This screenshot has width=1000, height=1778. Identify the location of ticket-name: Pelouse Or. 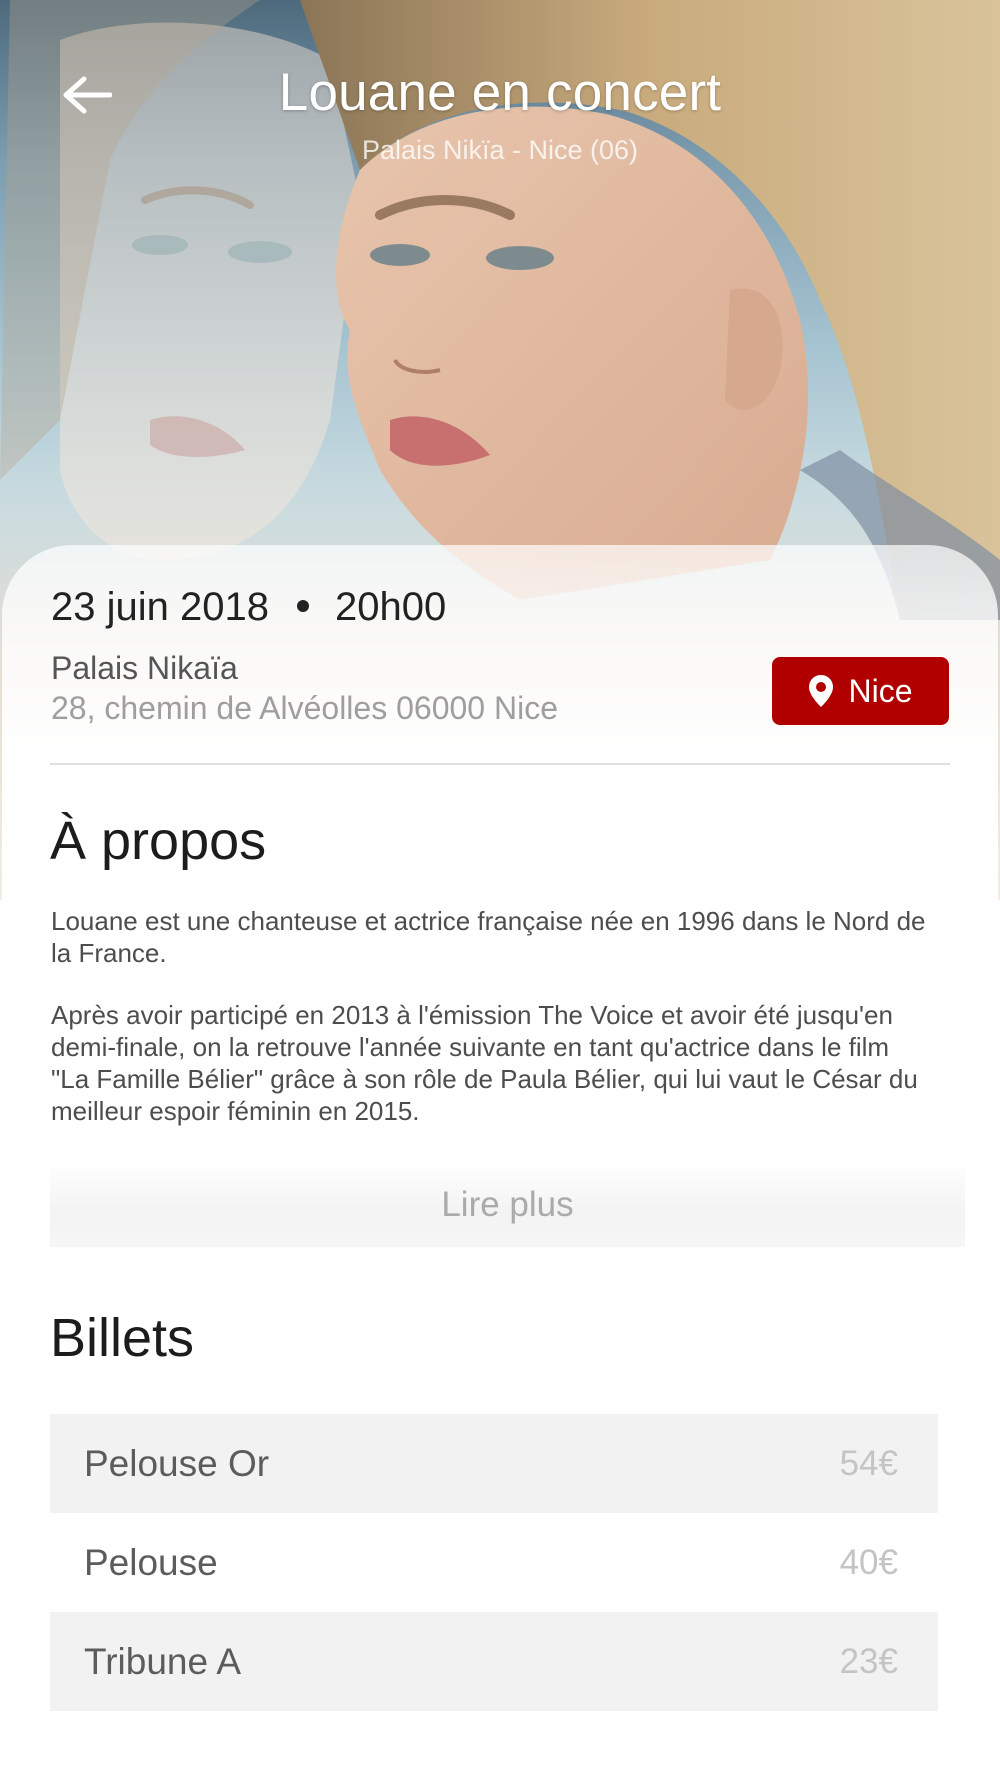
(177, 1463).